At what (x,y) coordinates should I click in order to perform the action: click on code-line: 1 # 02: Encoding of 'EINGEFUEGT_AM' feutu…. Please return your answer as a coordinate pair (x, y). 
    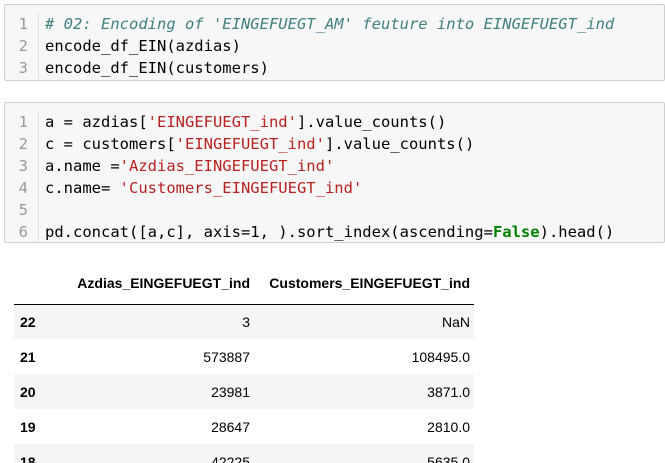
    Looking at the image, I should click on (334, 24).